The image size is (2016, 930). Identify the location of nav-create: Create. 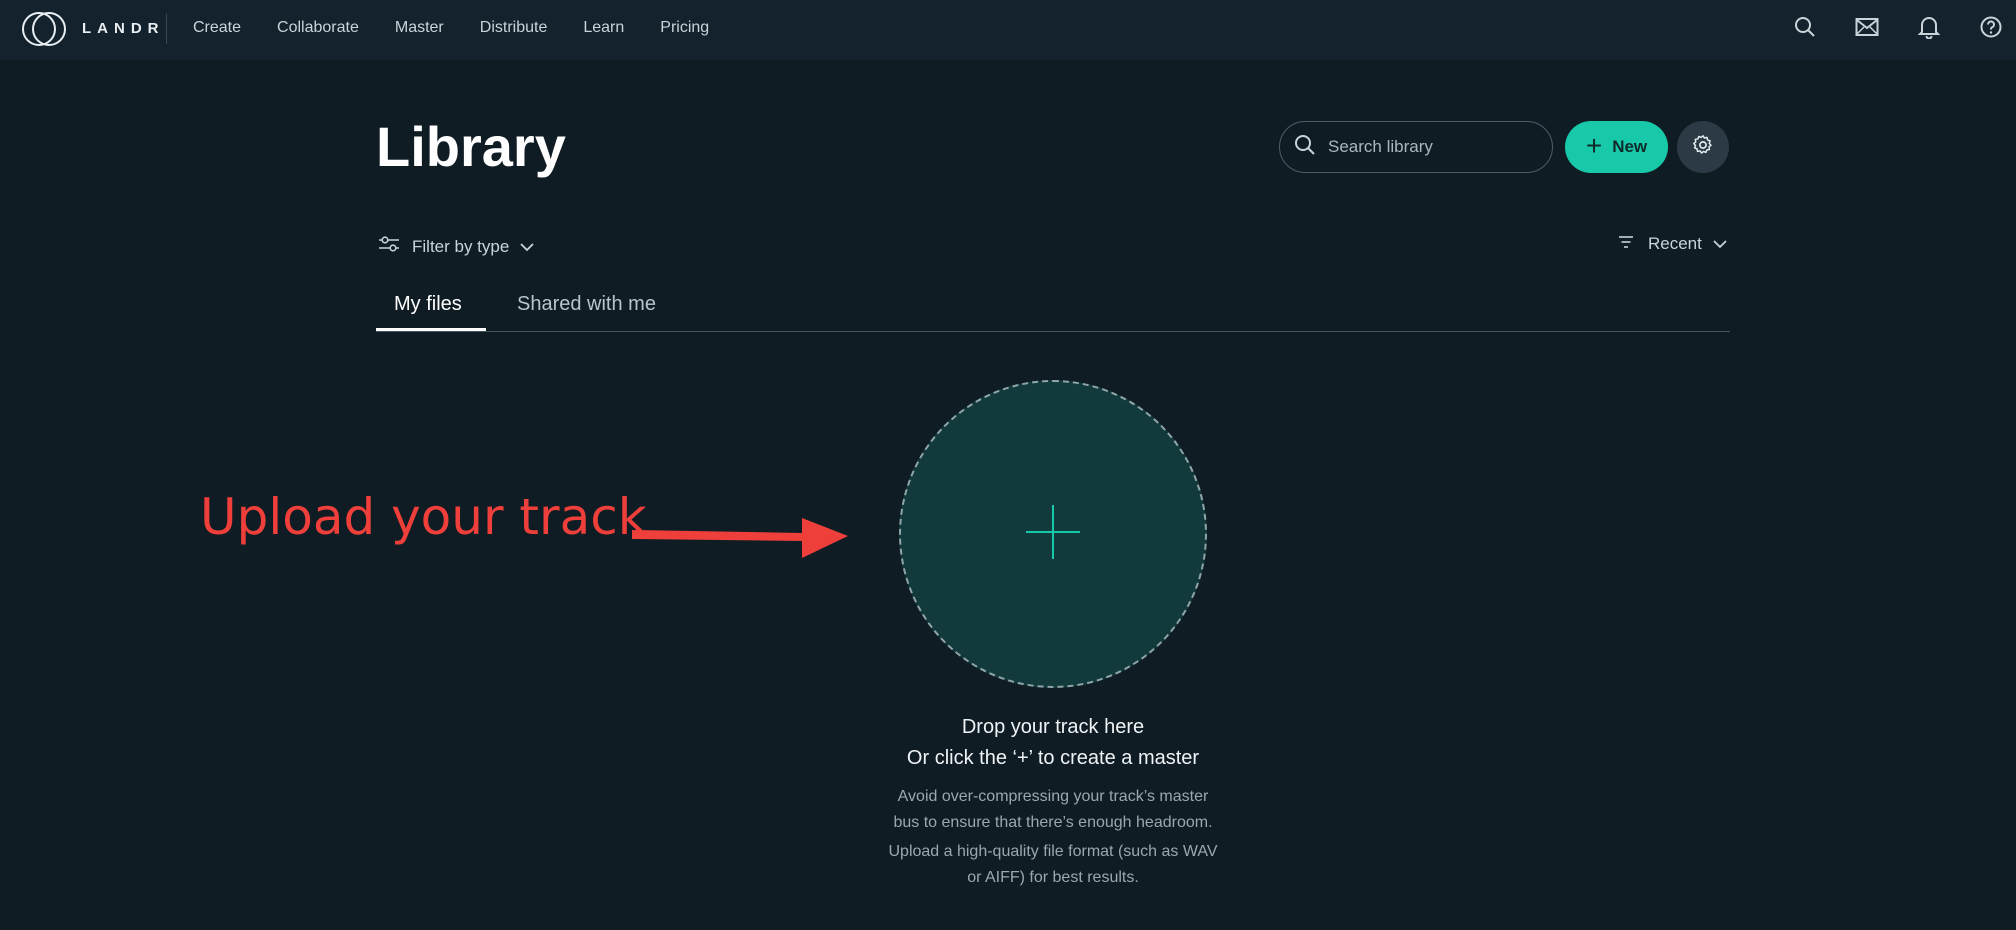
(217, 28).